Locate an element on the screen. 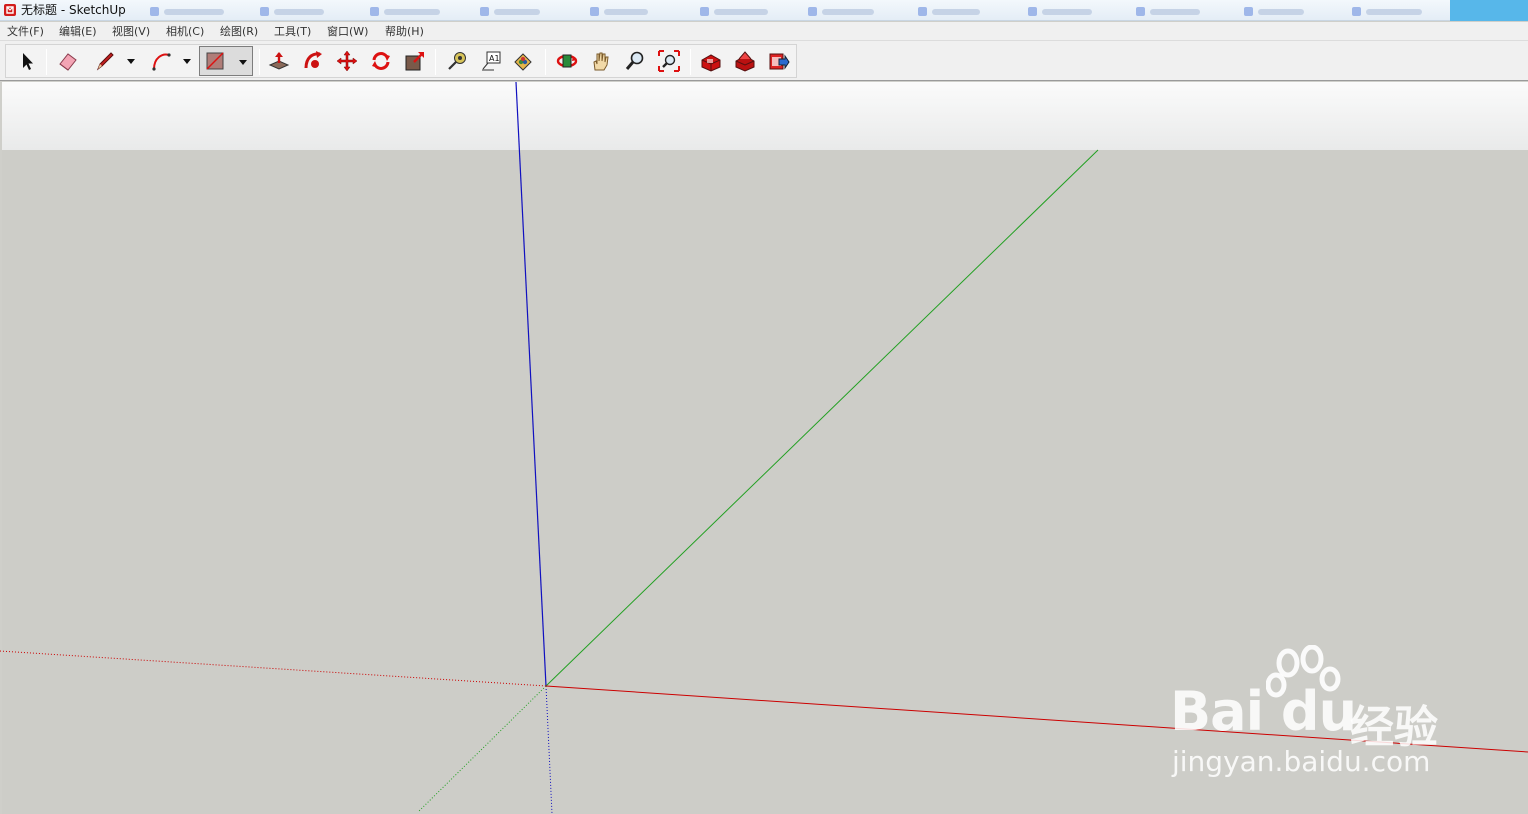 This screenshot has width=1528, height=814. taskbar-strip is located at coordinates (834, 10).